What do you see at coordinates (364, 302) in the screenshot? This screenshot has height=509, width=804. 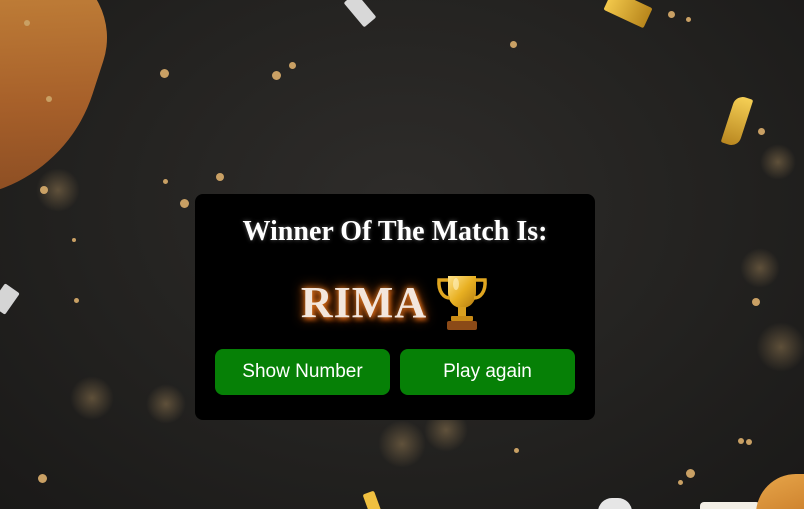 I see `winner-name: RIMA` at bounding box center [364, 302].